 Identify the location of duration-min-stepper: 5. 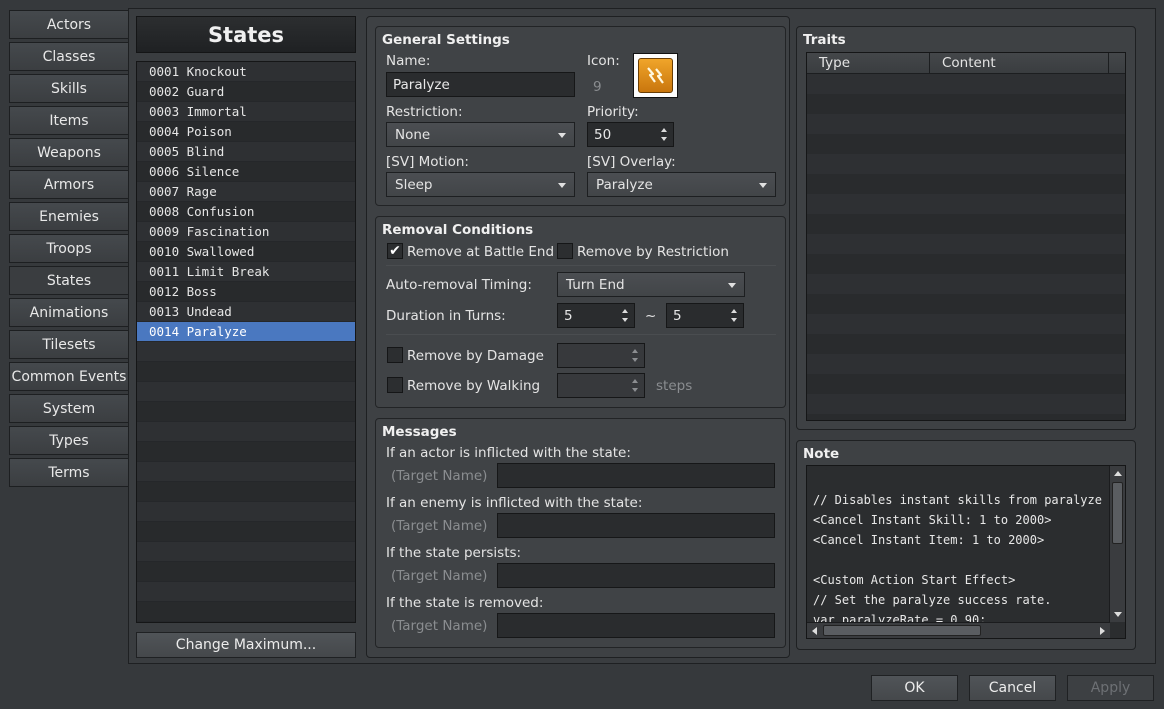
(596, 315).